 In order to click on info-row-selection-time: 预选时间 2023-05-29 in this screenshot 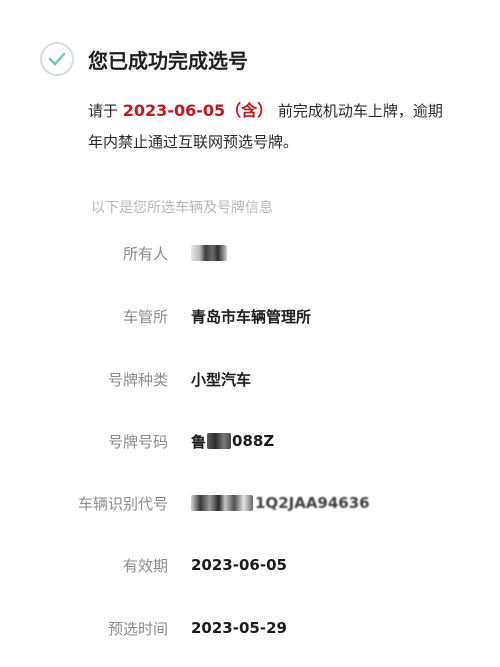, I will do `click(250, 628)`.